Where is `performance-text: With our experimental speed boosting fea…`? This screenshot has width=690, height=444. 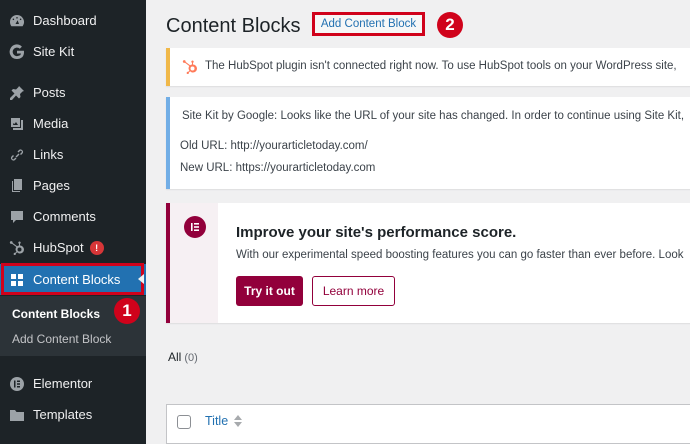 performance-text: With our experimental speed boosting fea… is located at coordinates (460, 255).